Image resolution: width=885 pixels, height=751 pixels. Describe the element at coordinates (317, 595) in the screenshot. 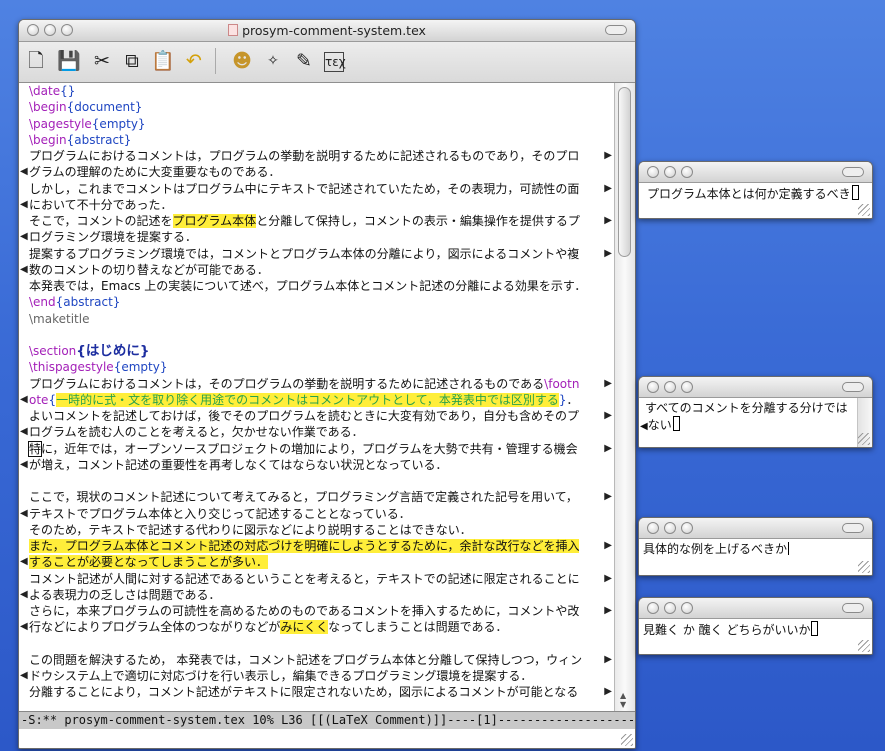

I see `editor-line: ◀ よる表現力の乏しさは問題である．` at that location.